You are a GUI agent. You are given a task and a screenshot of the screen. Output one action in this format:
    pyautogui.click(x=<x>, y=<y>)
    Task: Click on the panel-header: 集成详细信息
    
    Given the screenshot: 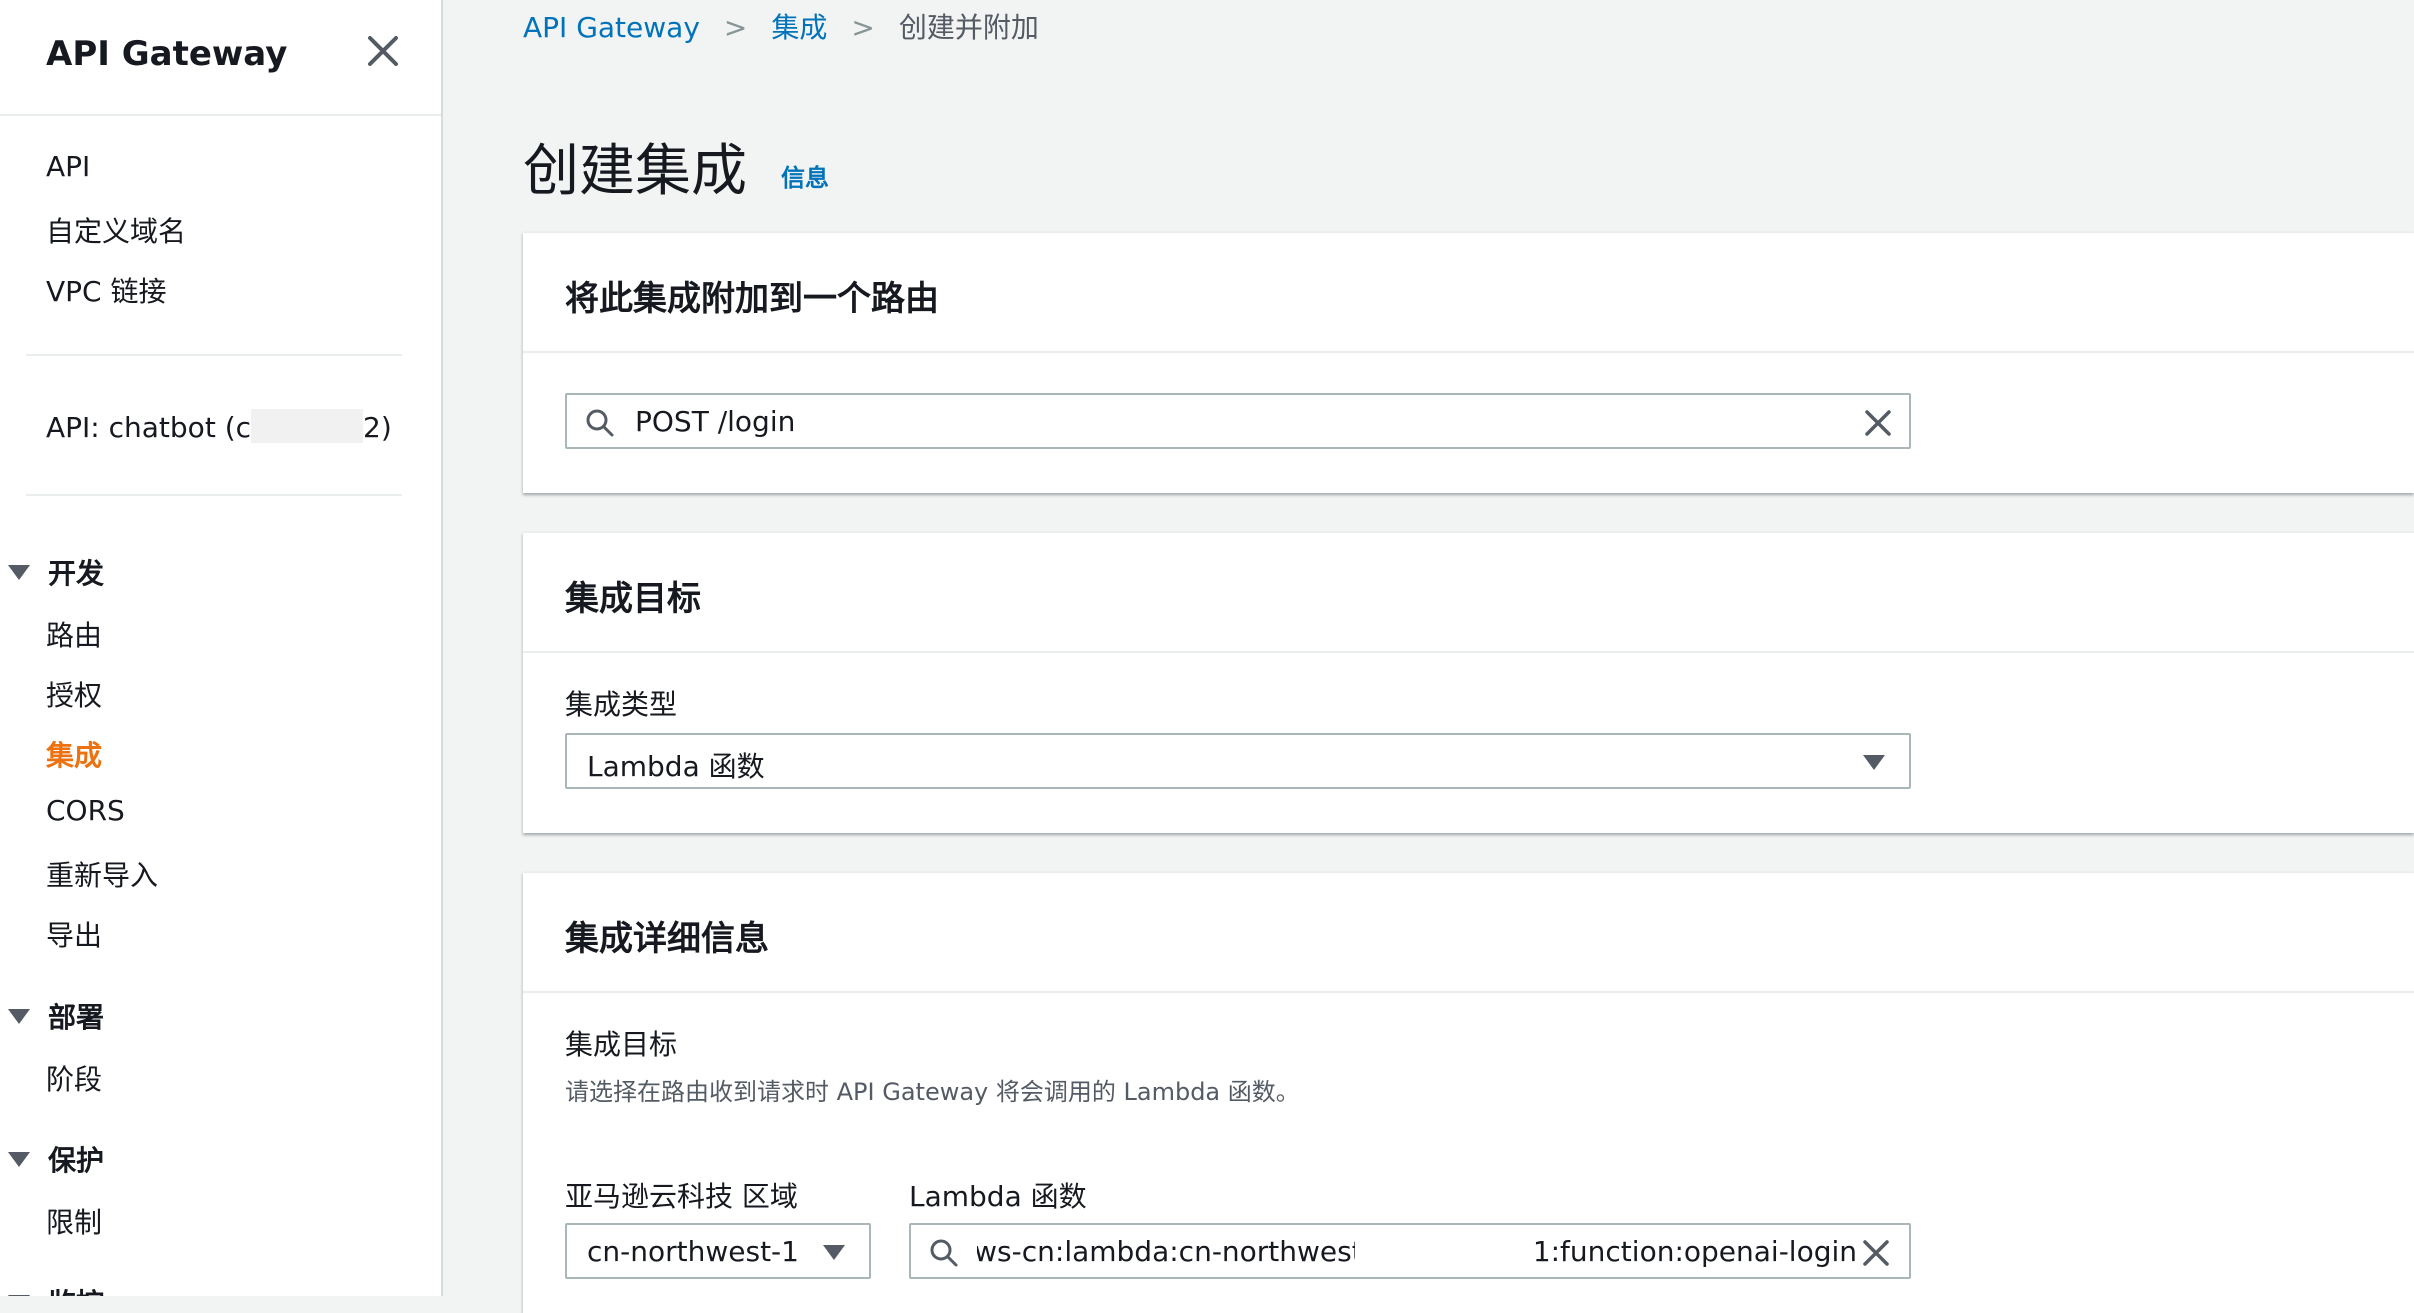 What is the action you would take?
    pyautogui.click(x=1468, y=933)
    